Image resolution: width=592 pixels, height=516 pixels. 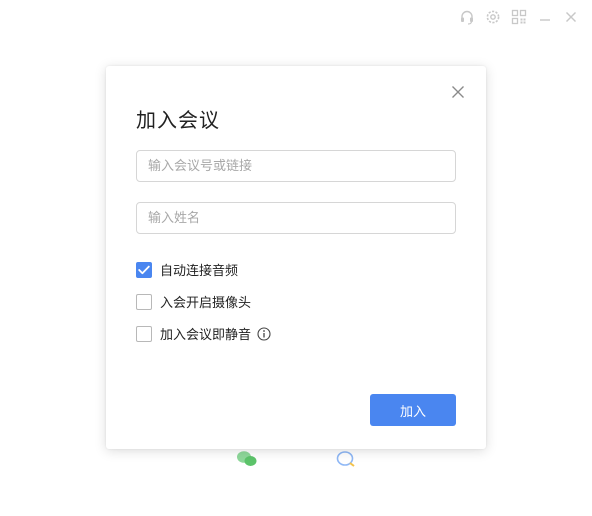 What do you see at coordinates (206, 303) in the screenshot?
I see `camera-on-join-label: 入会开启摄像头` at bounding box center [206, 303].